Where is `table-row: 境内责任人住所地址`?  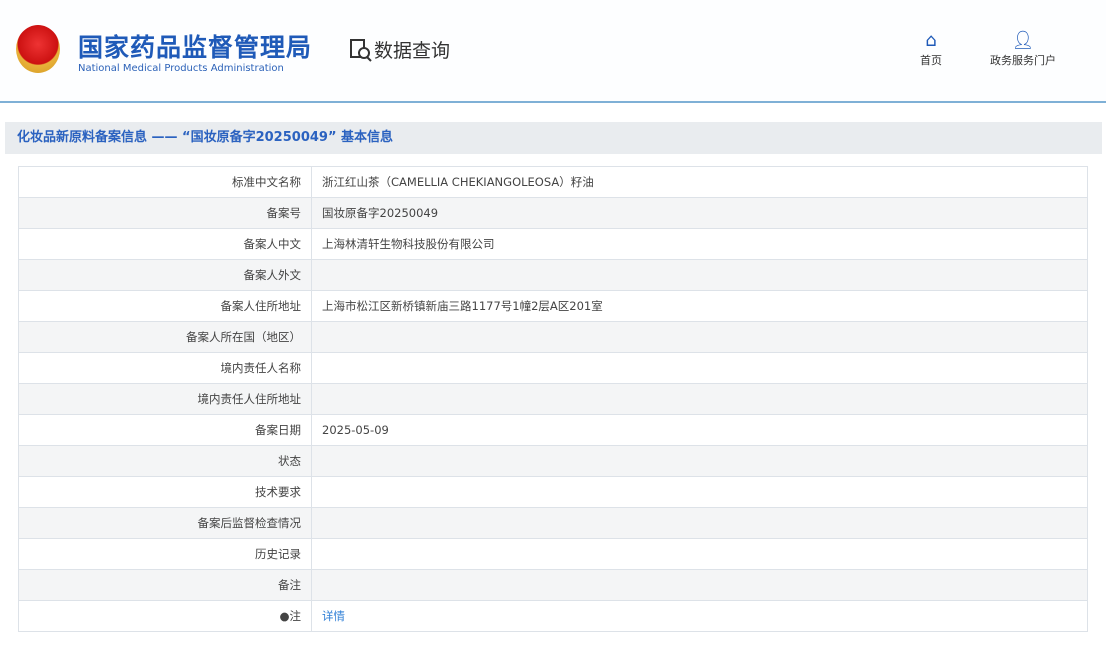
table-row: 境内责任人住所地址 is located at coordinates (553, 399).